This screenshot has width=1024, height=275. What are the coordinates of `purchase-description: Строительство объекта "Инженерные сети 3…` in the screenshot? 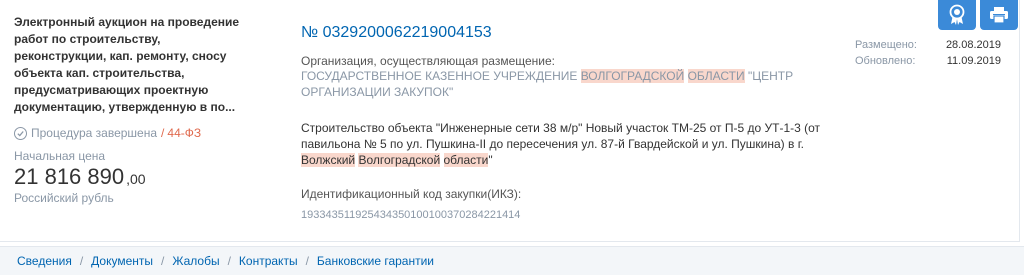 It's located at (576, 144).